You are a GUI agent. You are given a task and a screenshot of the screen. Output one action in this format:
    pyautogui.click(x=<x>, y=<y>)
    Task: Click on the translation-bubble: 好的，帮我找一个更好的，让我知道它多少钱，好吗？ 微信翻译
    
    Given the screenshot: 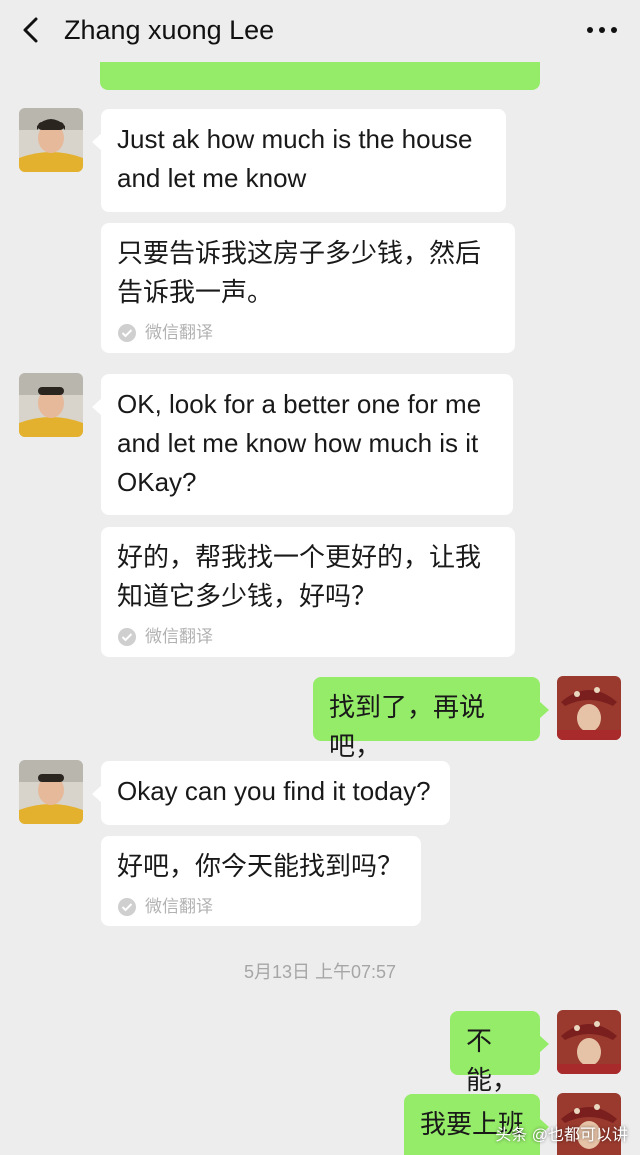 What is the action you would take?
    pyautogui.click(x=308, y=592)
    